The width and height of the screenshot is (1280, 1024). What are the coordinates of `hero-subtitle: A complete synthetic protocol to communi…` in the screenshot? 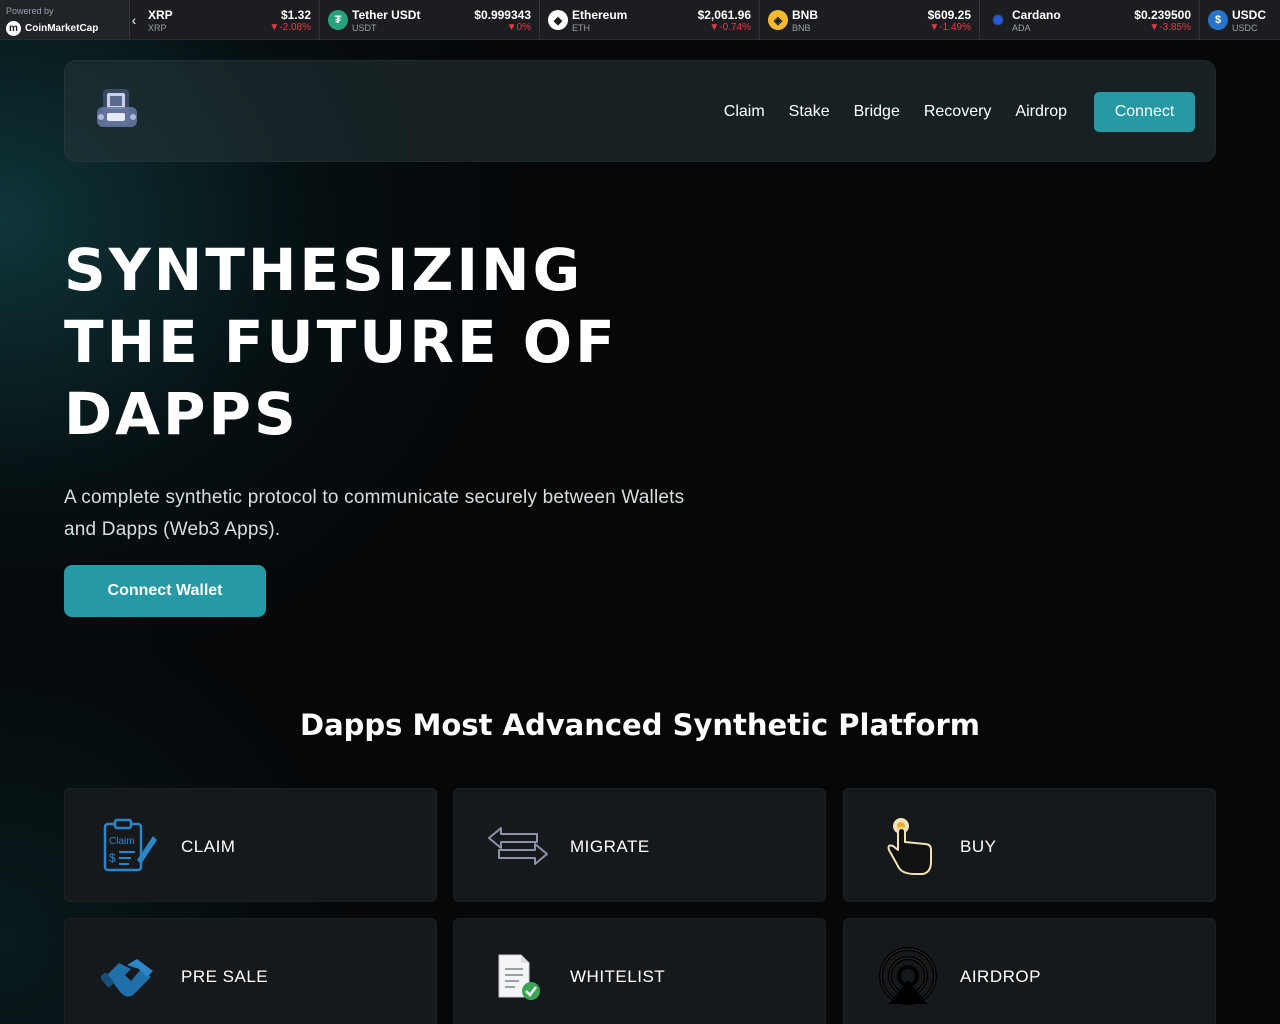 It's located at (374, 513).